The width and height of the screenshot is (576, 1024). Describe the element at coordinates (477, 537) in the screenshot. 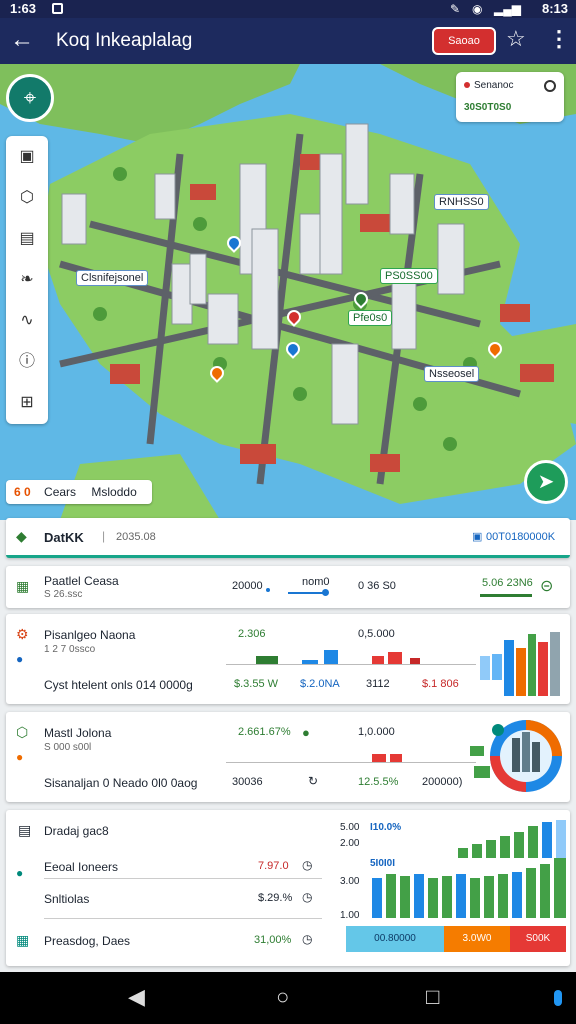

I see `square-icon: ▣` at that location.